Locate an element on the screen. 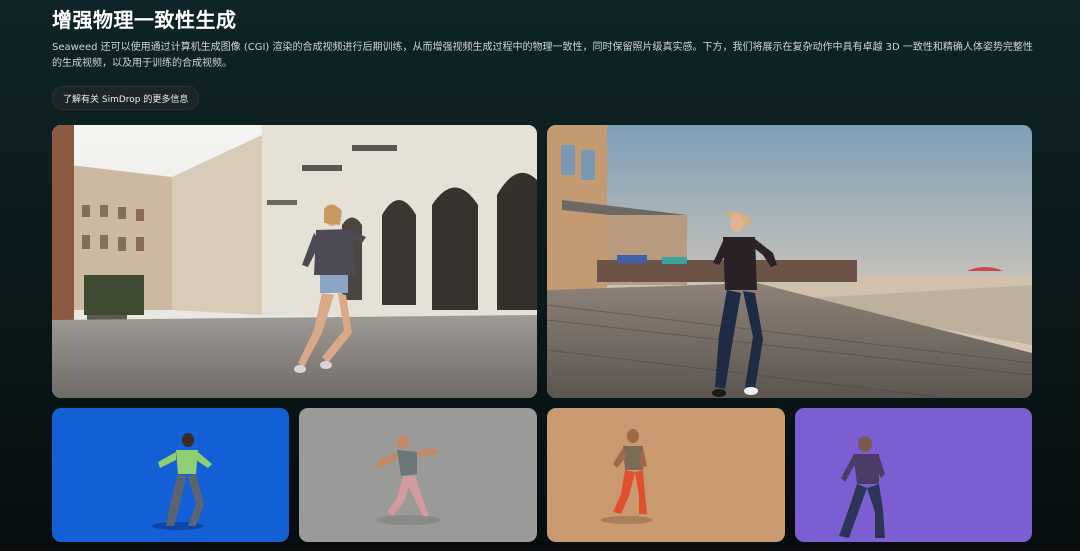 The image size is (1080, 551). cgi-dancer-gray-image is located at coordinates (408, 480).